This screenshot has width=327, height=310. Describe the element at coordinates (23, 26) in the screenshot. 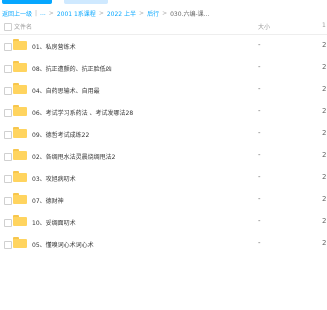

I see `column-header-name: 文件名` at that location.